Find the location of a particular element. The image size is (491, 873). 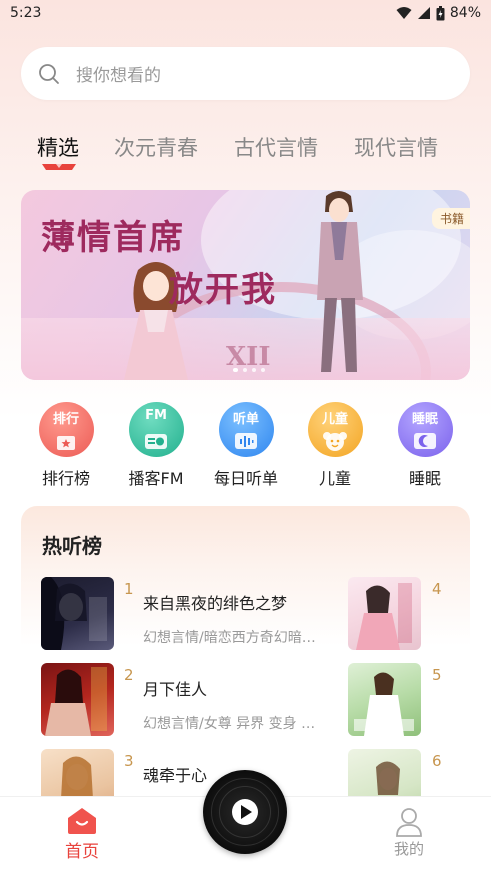

quick-entry-label: 排行榜 is located at coordinates (65, 478).